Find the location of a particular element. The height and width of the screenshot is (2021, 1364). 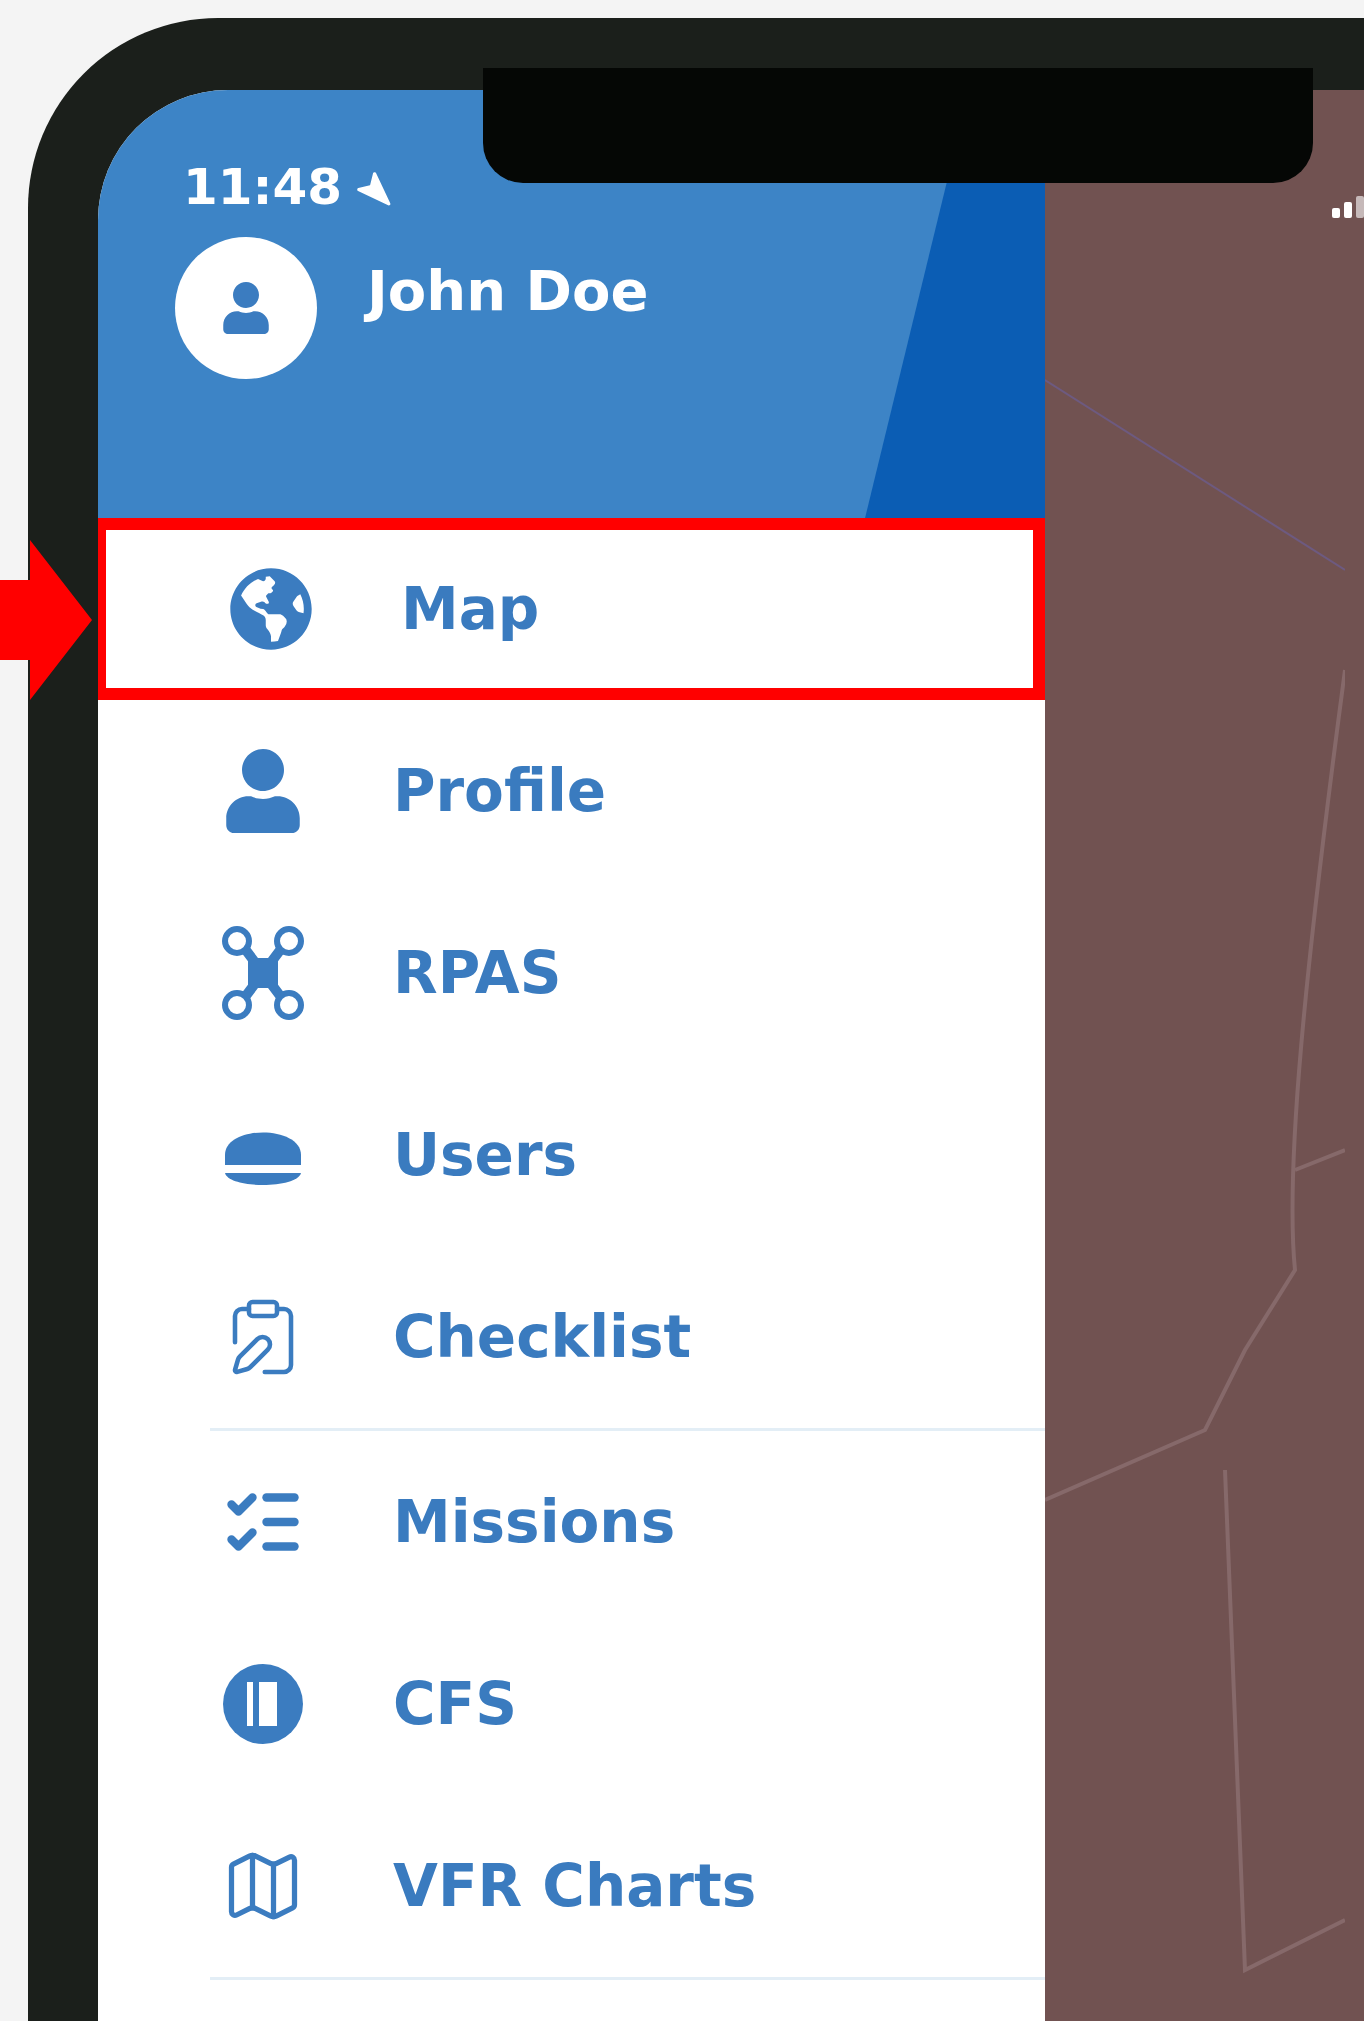

menu-item: Missions is located at coordinates (571, 1522).